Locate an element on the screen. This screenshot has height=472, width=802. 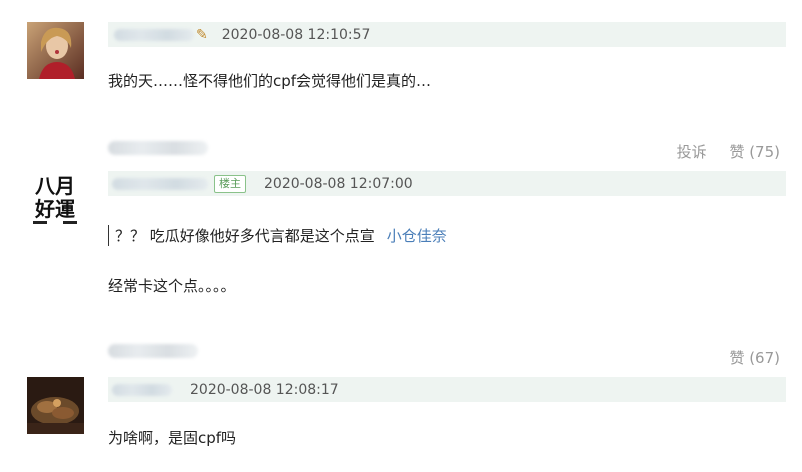
avatar: 八月 好運 is located at coordinates (55, 199).